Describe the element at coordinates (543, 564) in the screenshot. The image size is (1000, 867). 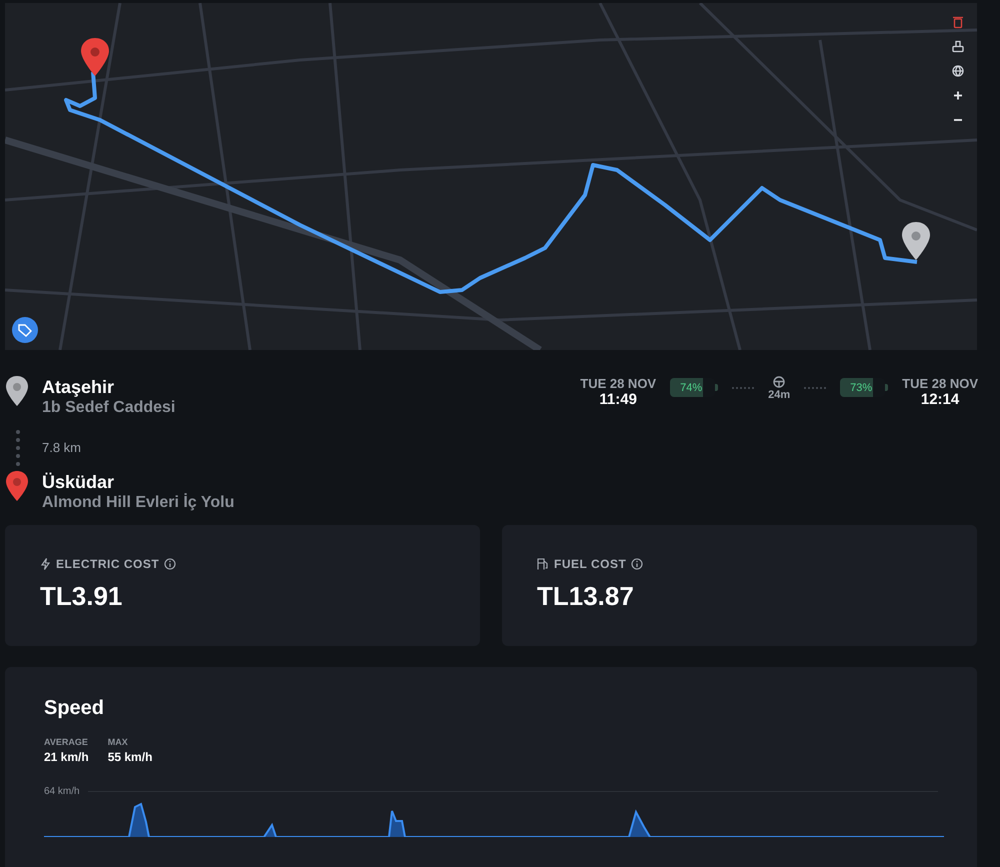
I see `fuel-pump-icon` at that location.